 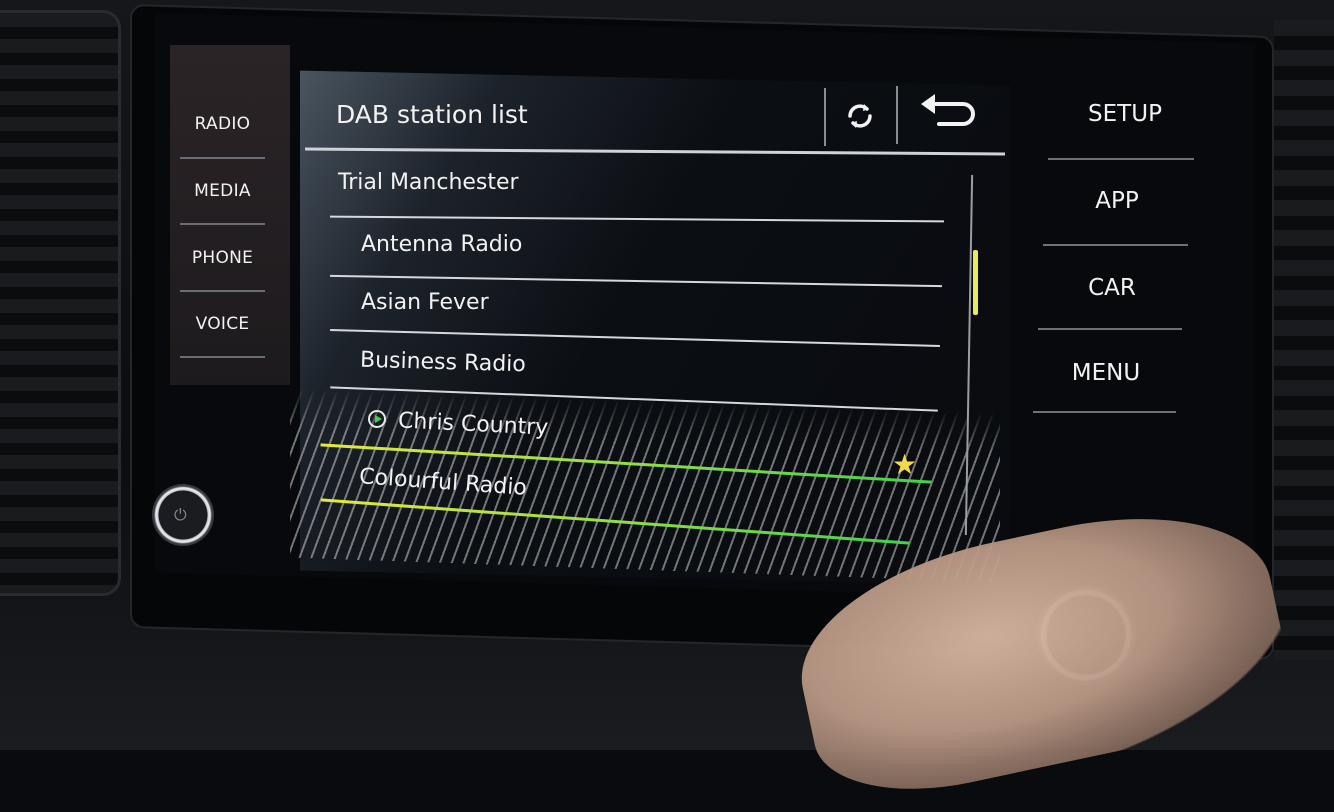 I want to click on station-group-header: Trial Manchester, so click(x=428, y=182).